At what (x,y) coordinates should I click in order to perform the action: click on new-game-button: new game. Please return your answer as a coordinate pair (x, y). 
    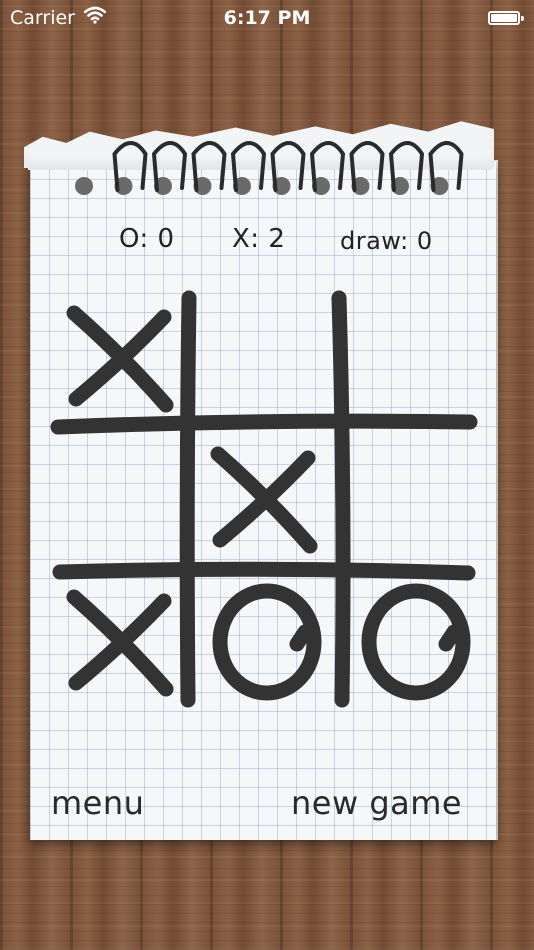
    Looking at the image, I should click on (376, 803).